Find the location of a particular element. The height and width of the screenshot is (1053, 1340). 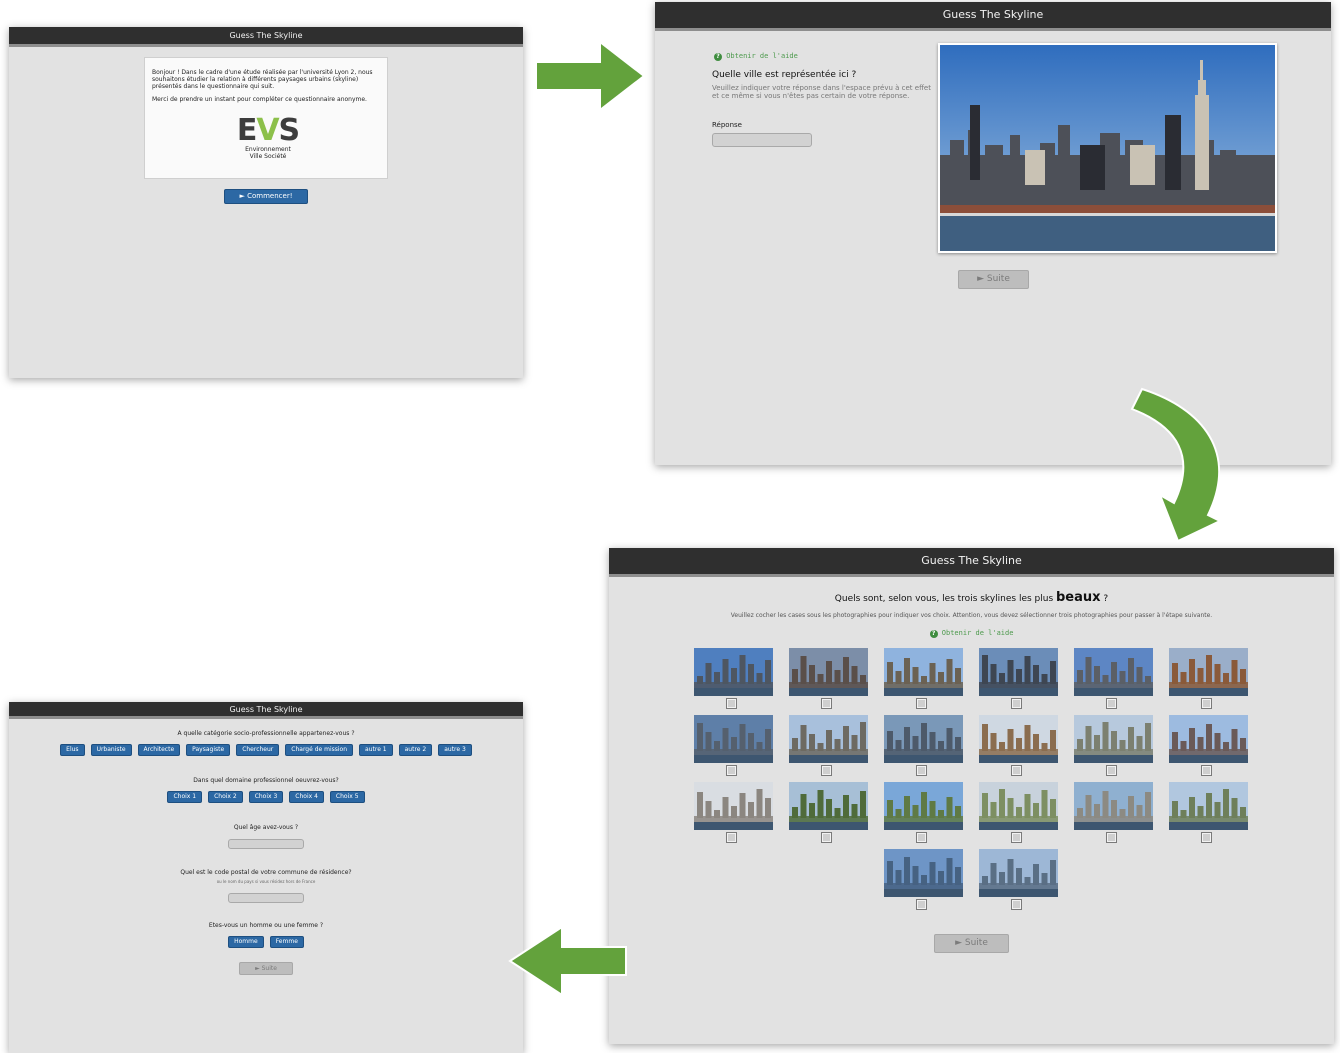

help-label: Obtenir de l'aide is located at coordinates (977, 633).